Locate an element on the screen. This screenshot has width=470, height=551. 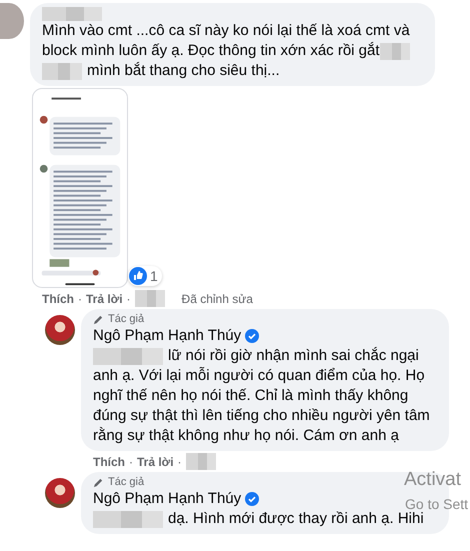
comment-text: Mình vào cmt ...cô ca sĩ này ko nói lại thế là xoá cmt và is located at coordinates (226, 31).